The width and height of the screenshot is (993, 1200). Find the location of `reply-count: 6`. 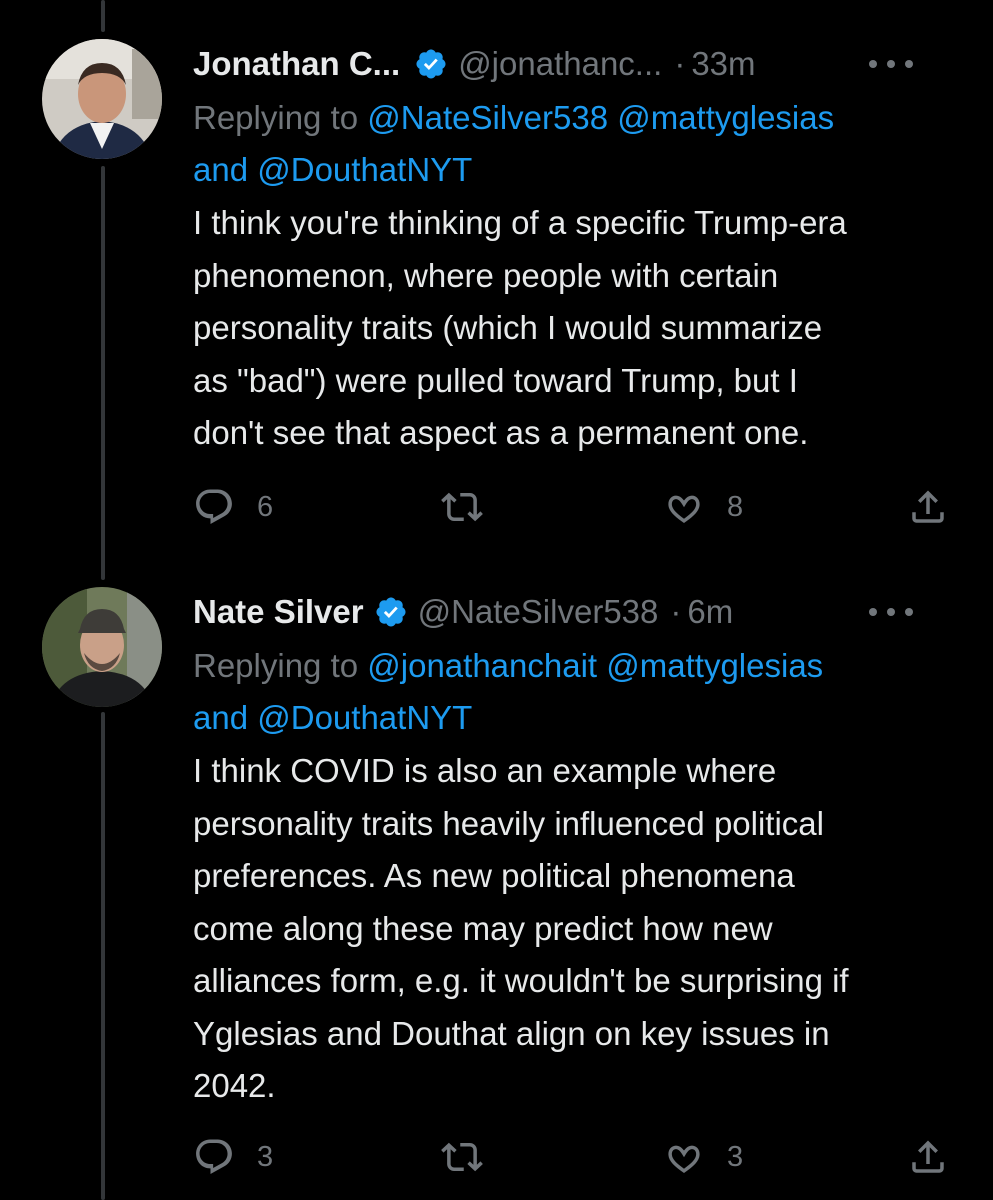

reply-count: 6 is located at coordinates (265, 506).